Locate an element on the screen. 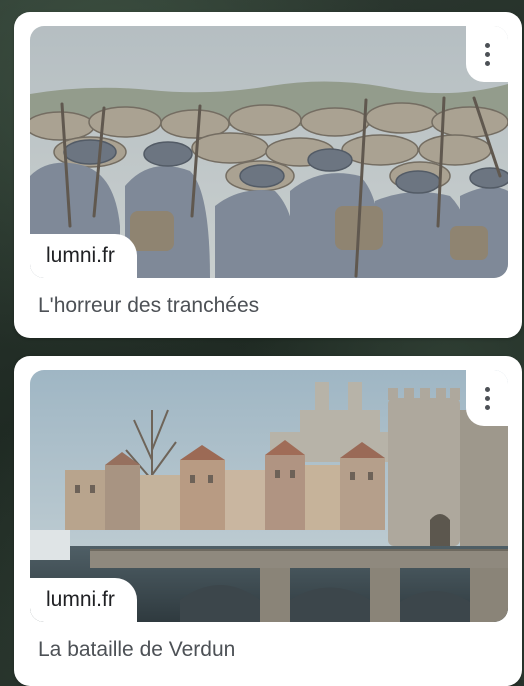 The width and height of the screenshot is (524, 686). result-title: L'horreur des tranchées is located at coordinates (148, 306).